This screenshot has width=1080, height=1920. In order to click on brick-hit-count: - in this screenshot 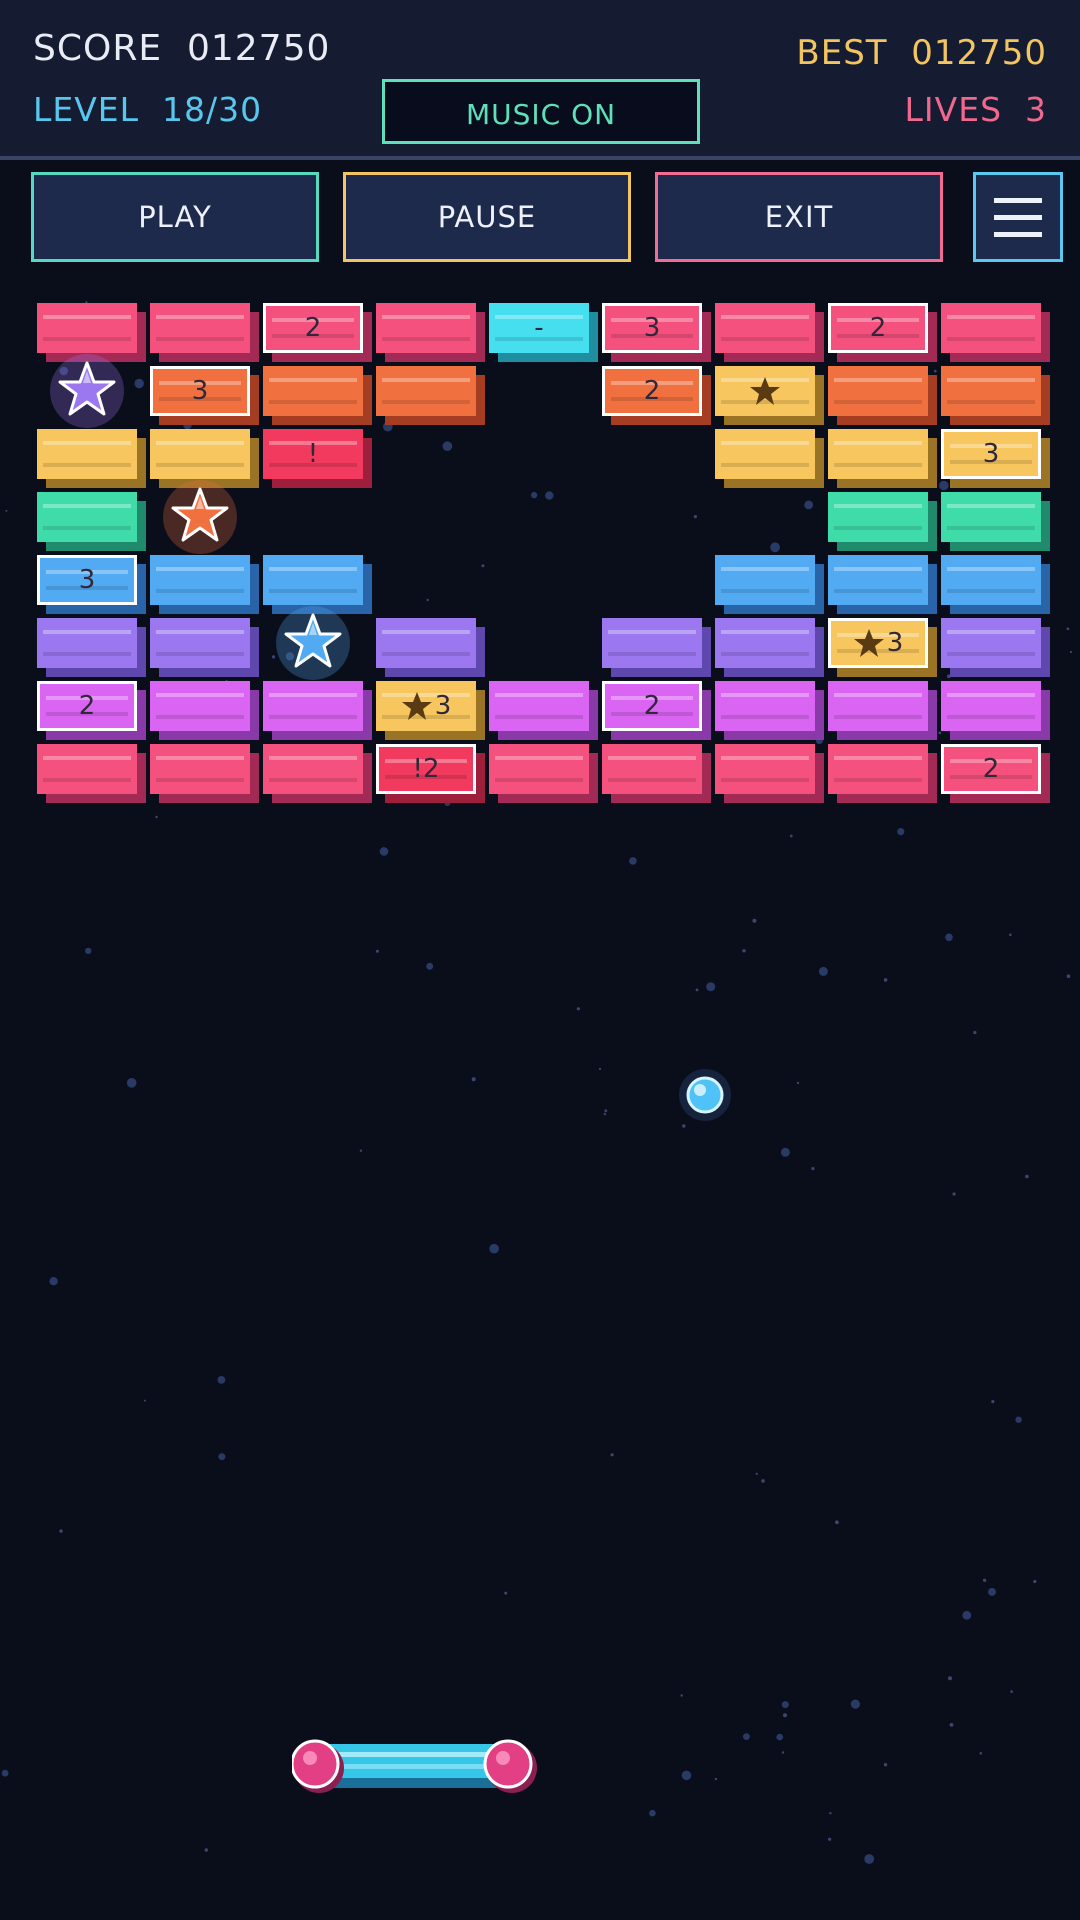, I will do `click(539, 328)`.